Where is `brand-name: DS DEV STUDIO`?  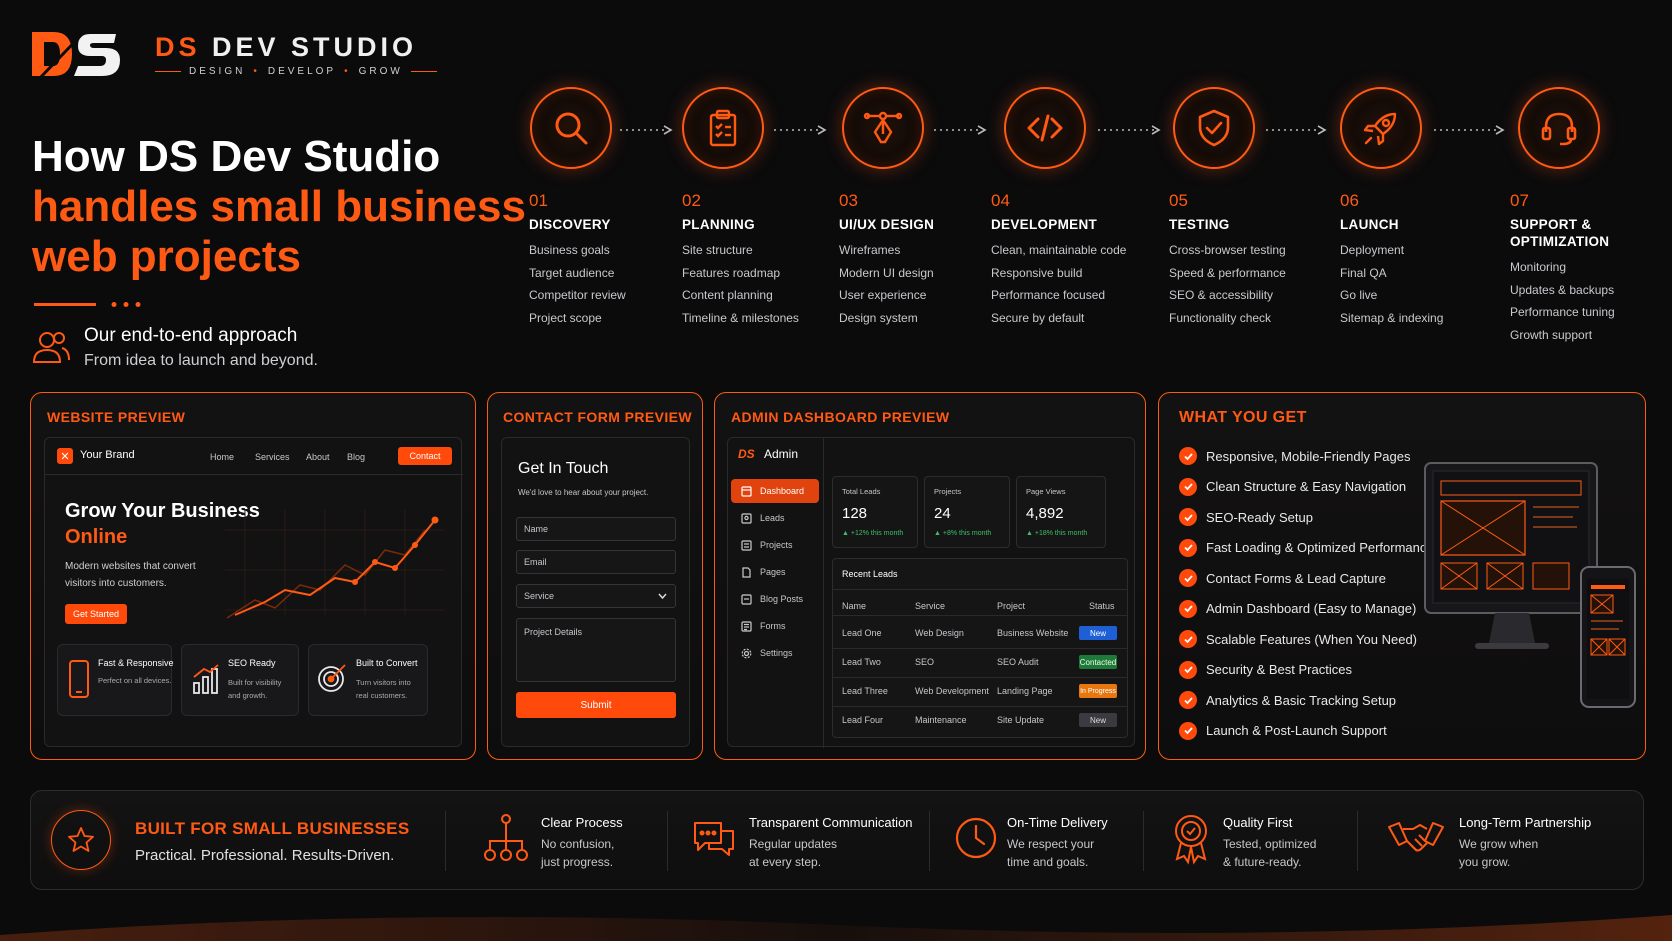
brand-name: DS DEV STUDIO is located at coordinates (286, 47).